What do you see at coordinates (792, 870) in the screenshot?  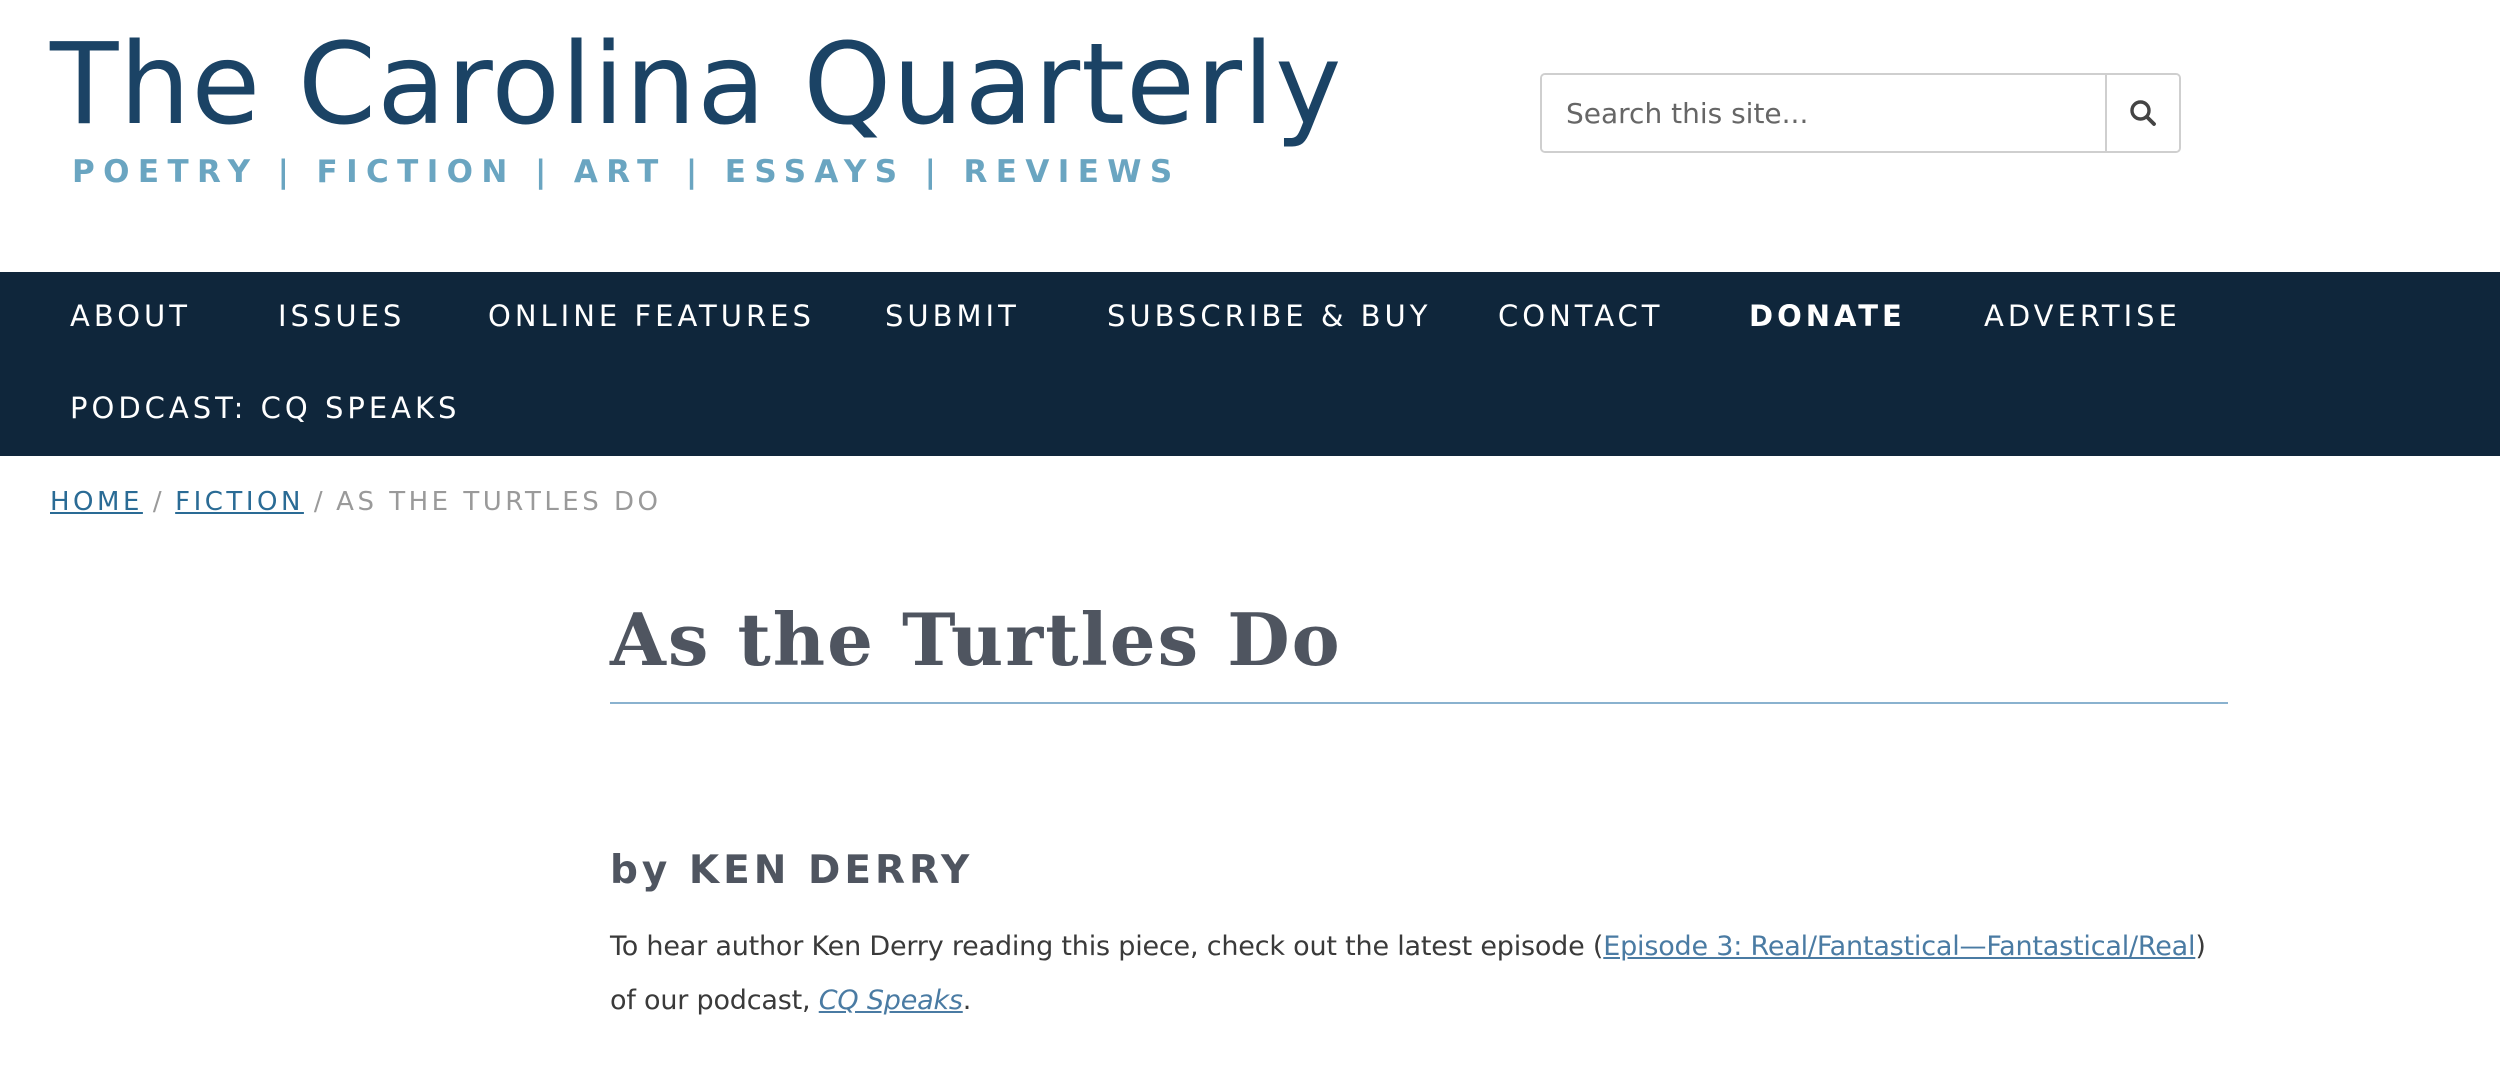 I see `article-byline: by KEN DERRY` at bounding box center [792, 870].